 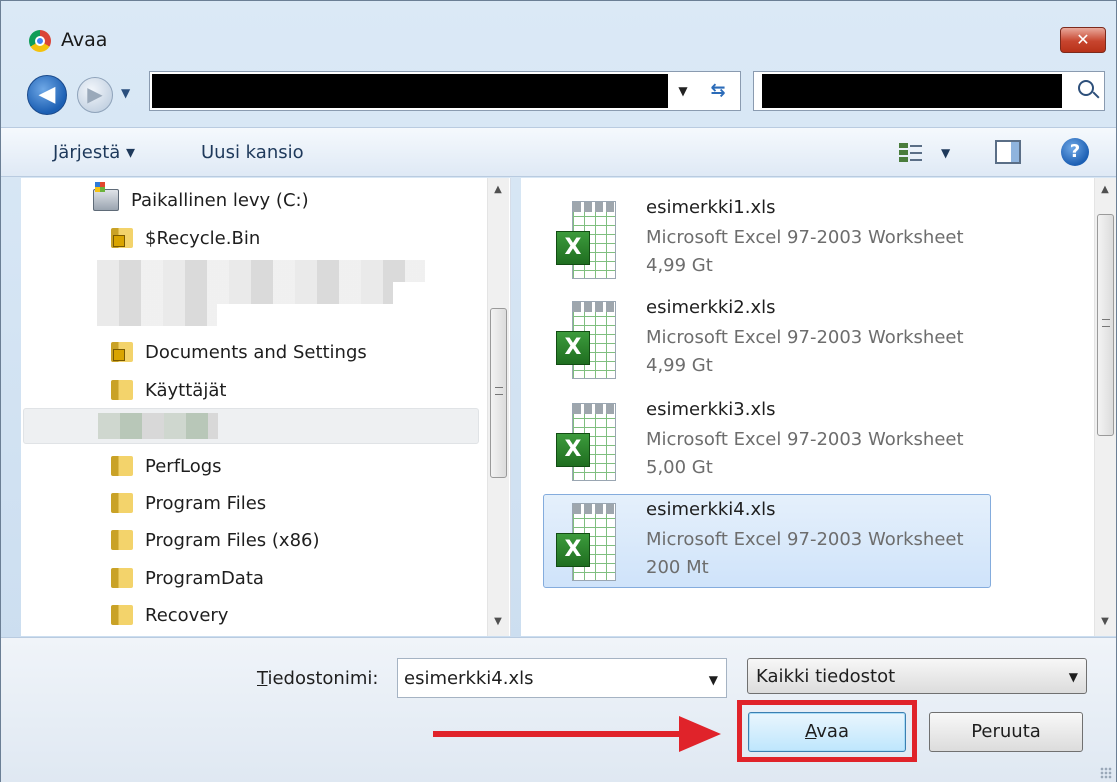 I want to click on tree-item-recovery: Recovery, so click(x=169, y=615).